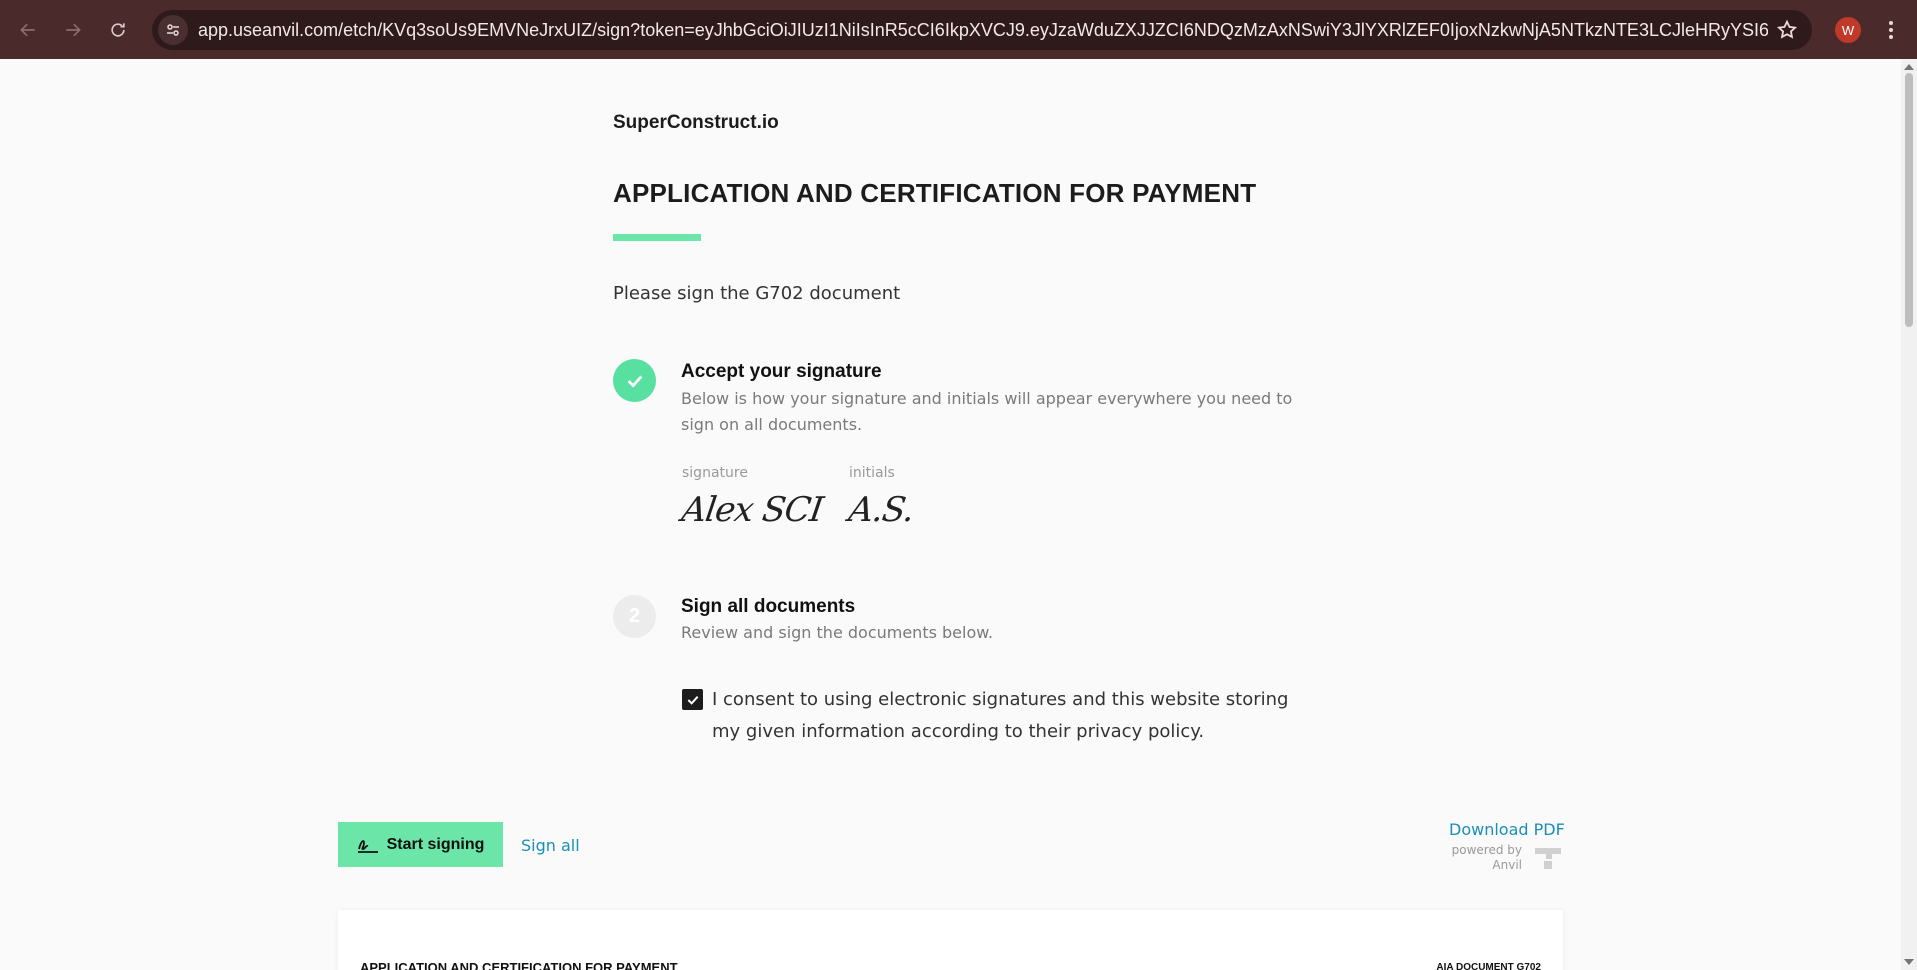 Image resolution: width=1917 pixels, height=970 pixels. I want to click on company-name: SuperConstruct.io, so click(696, 122).